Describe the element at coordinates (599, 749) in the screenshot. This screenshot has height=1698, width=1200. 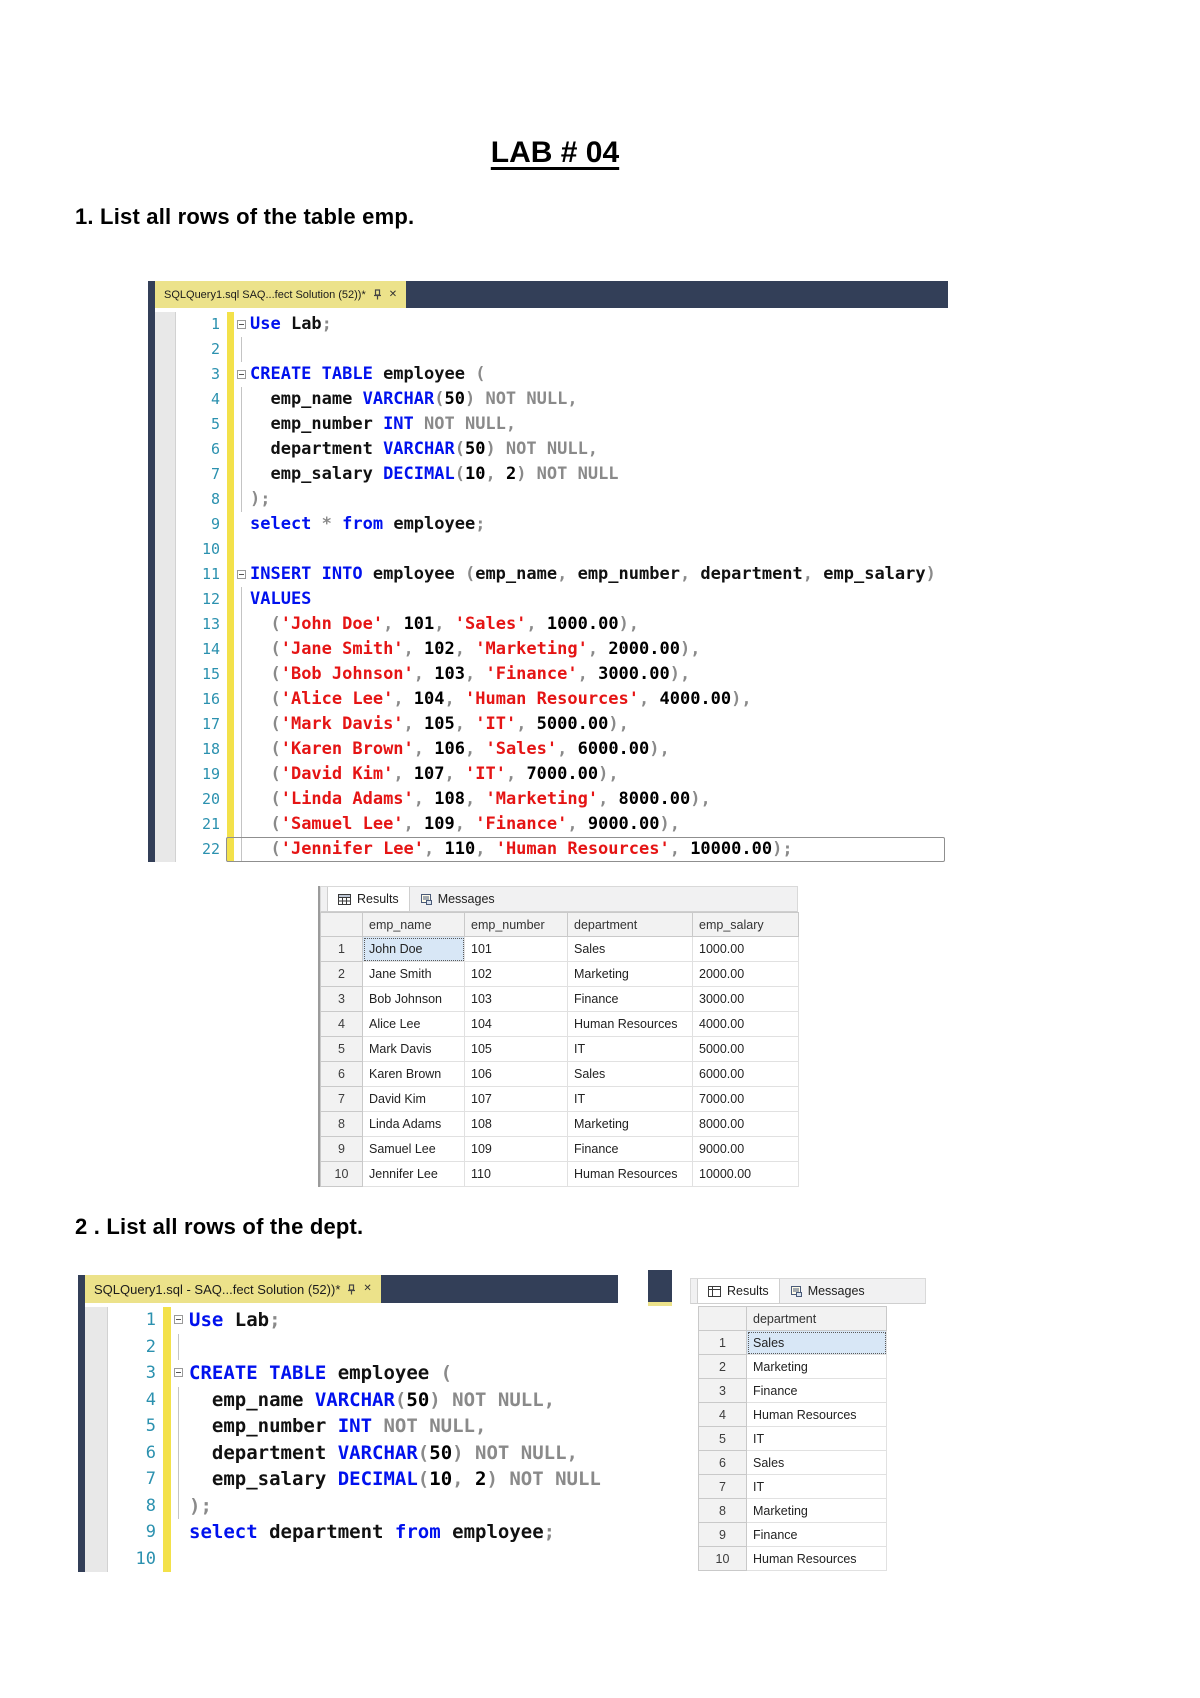
I see `code-text: ('Karen Brown', 106, 'Sales', 6000.00),` at that location.